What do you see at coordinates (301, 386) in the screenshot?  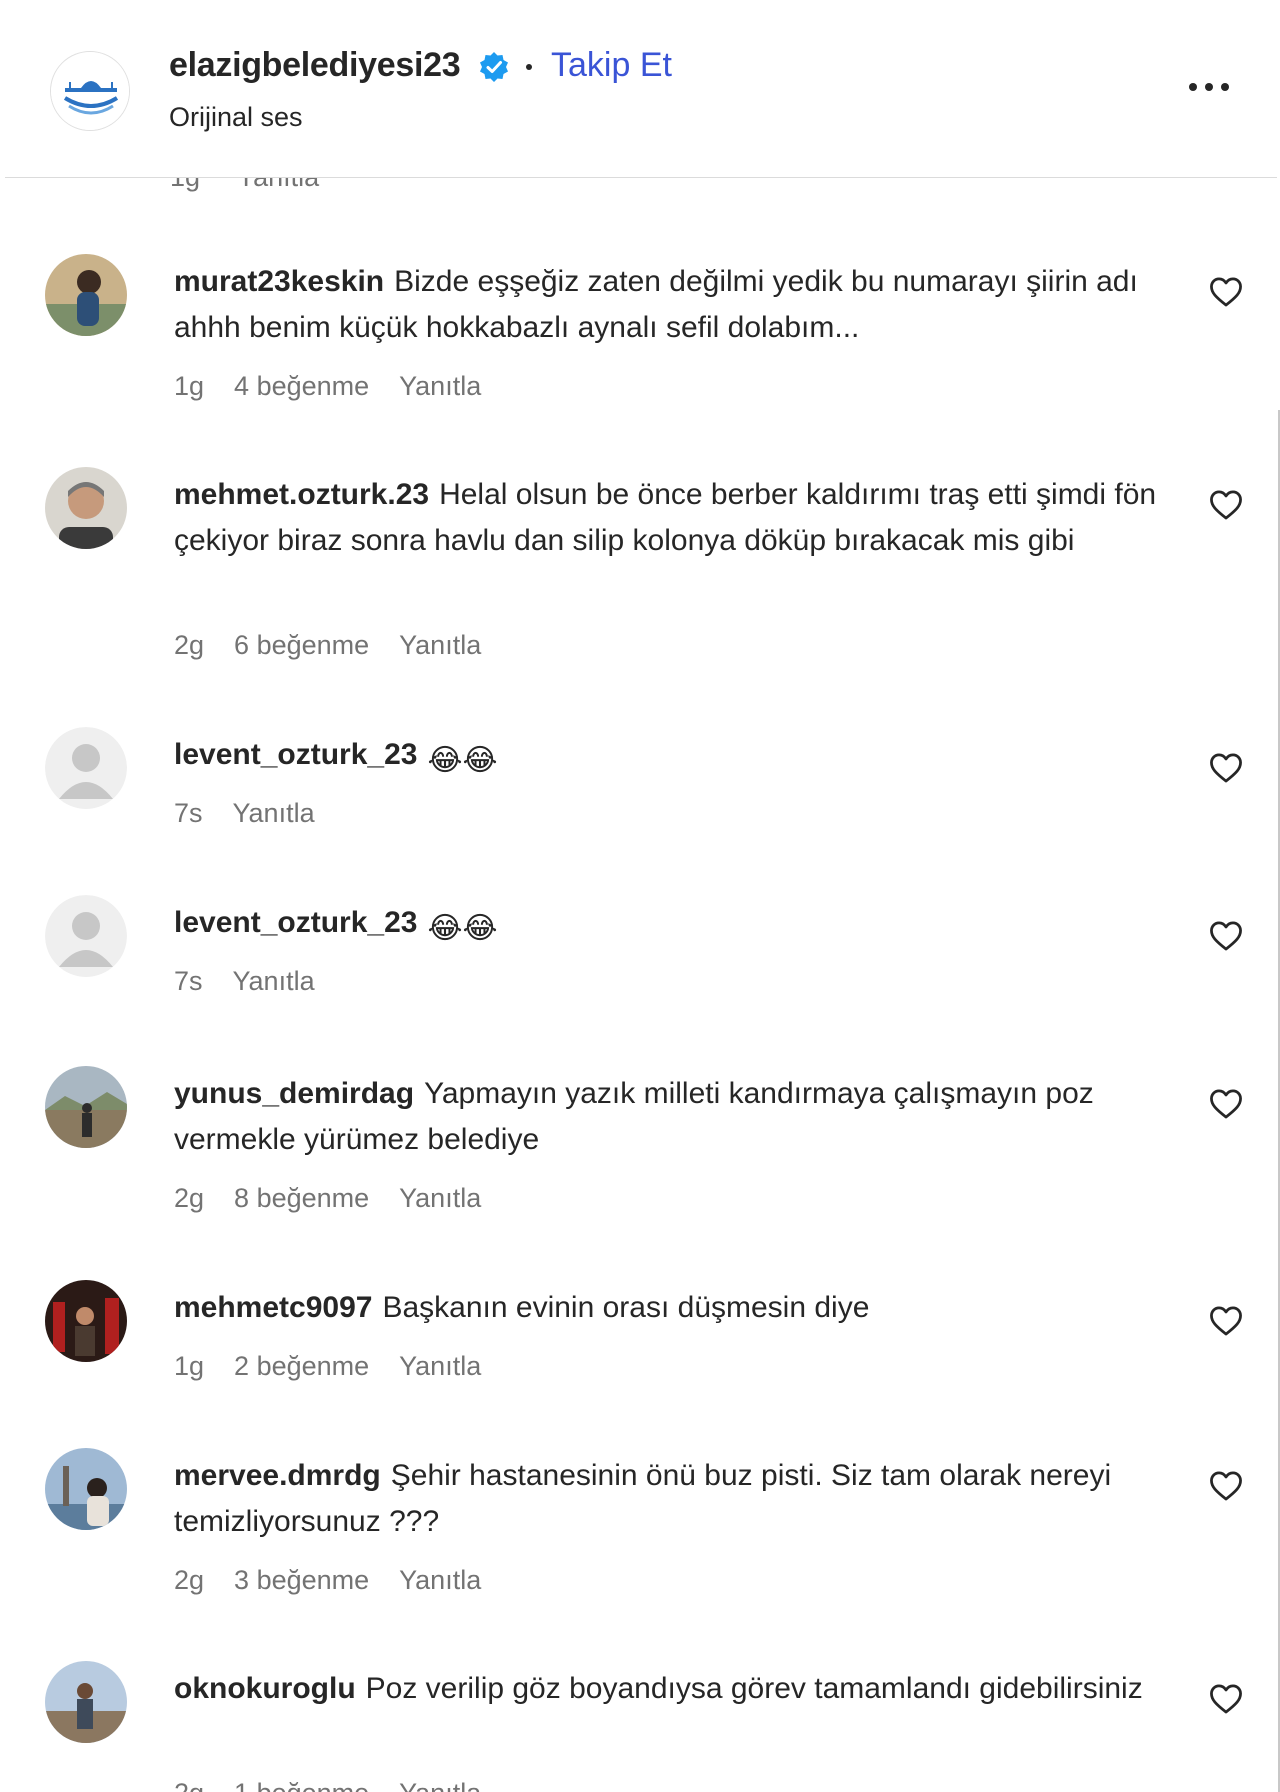 I see `like-count: 4 beğenme` at bounding box center [301, 386].